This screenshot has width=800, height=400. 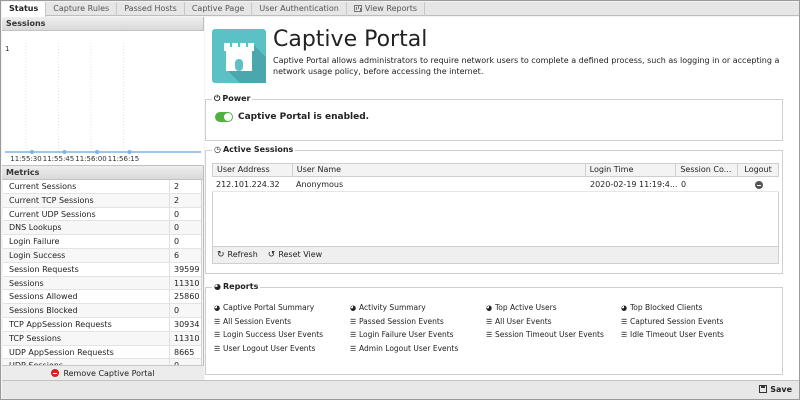 I want to click on tab-view-reports: View Reports, so click(x=386, y=9).